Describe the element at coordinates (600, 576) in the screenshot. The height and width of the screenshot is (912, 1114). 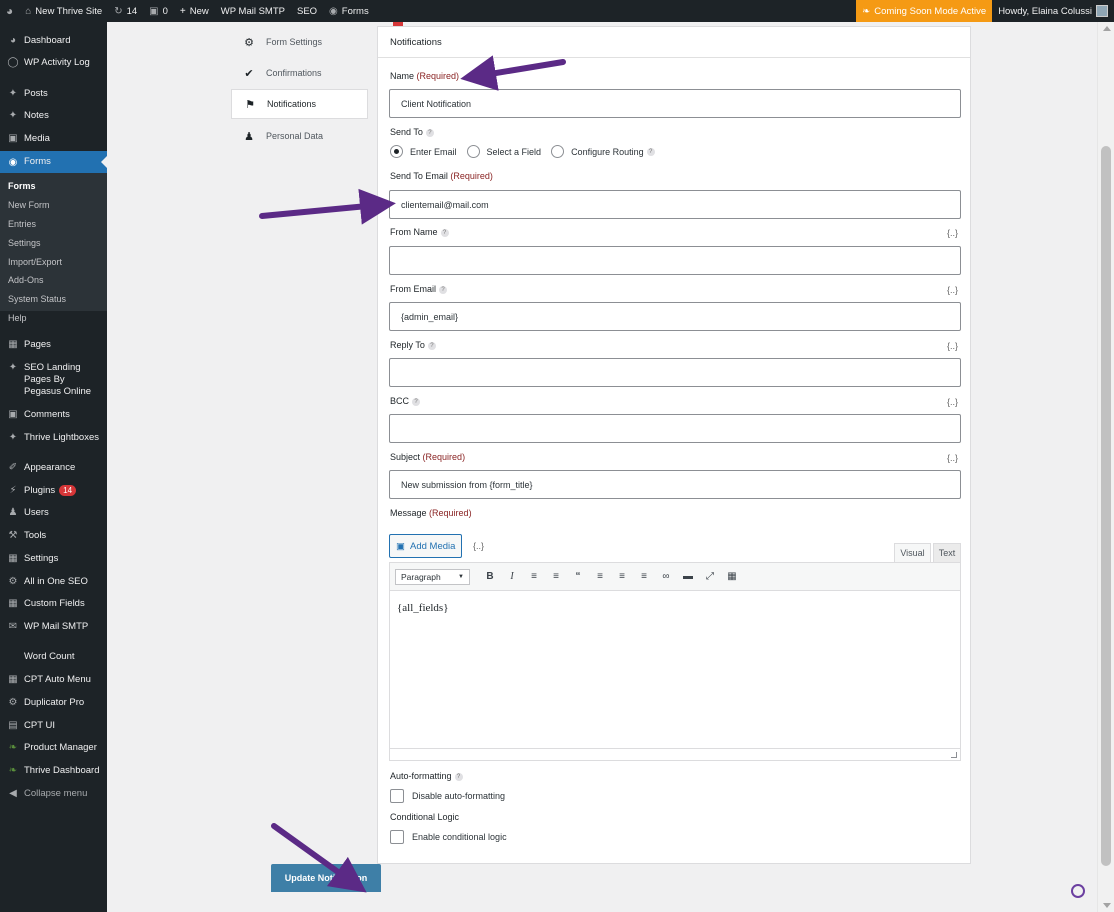
I see `align-left-icon: ≡` at that location.